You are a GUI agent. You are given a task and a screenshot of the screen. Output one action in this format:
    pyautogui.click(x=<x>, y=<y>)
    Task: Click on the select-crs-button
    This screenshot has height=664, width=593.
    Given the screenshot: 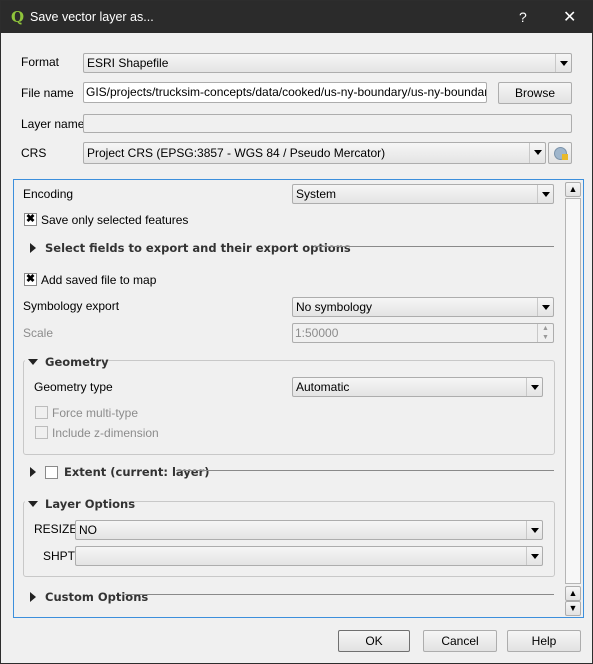 What is the action you would take?
    pyautogui.click(x=560, y=153)
    